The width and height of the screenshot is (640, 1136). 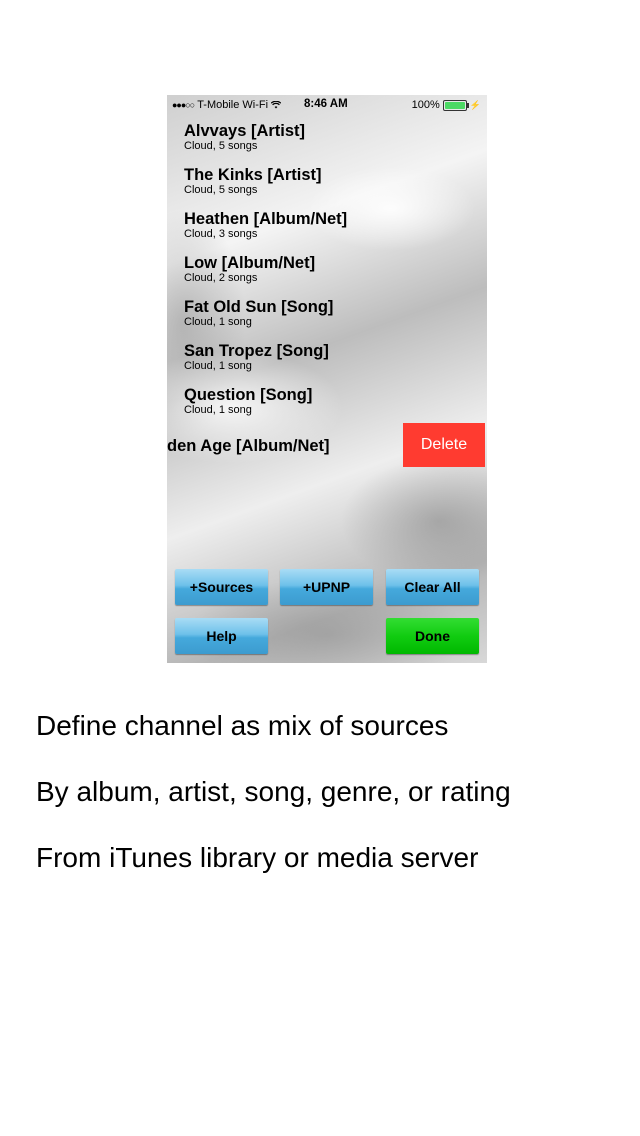 What do you see at coordinates (248, 395) in the screenshot?
I see `item-title: Question [Song]` at bounding box center [248, 395].